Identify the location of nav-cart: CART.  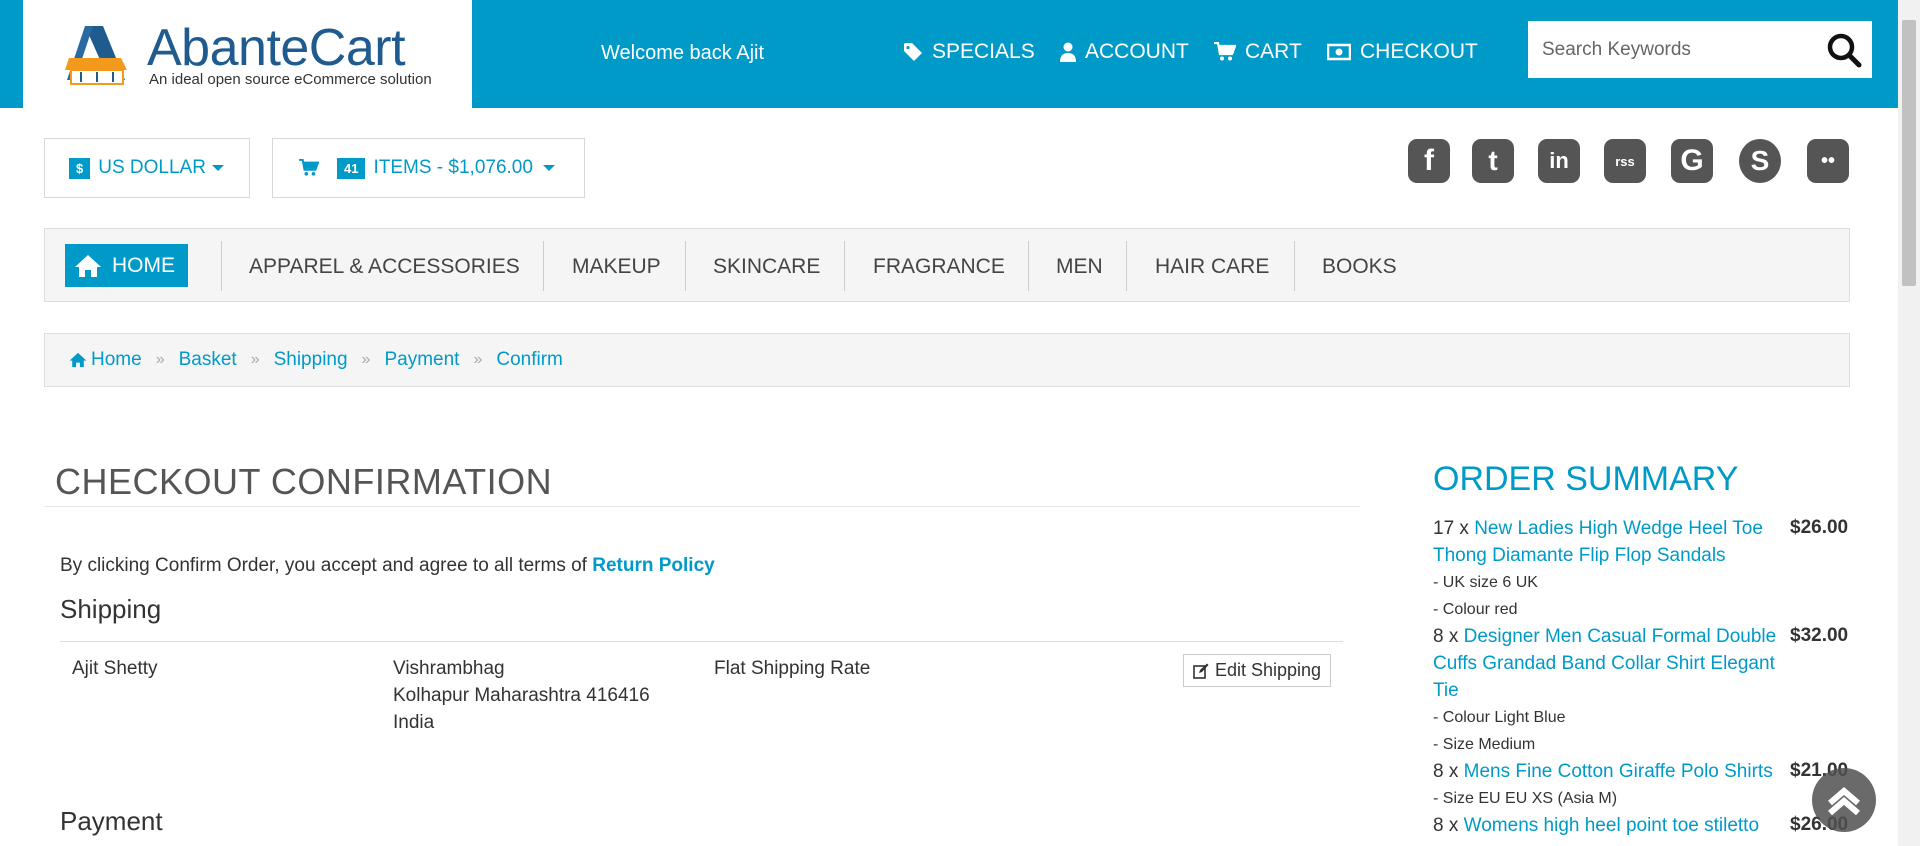
(1258, 52).